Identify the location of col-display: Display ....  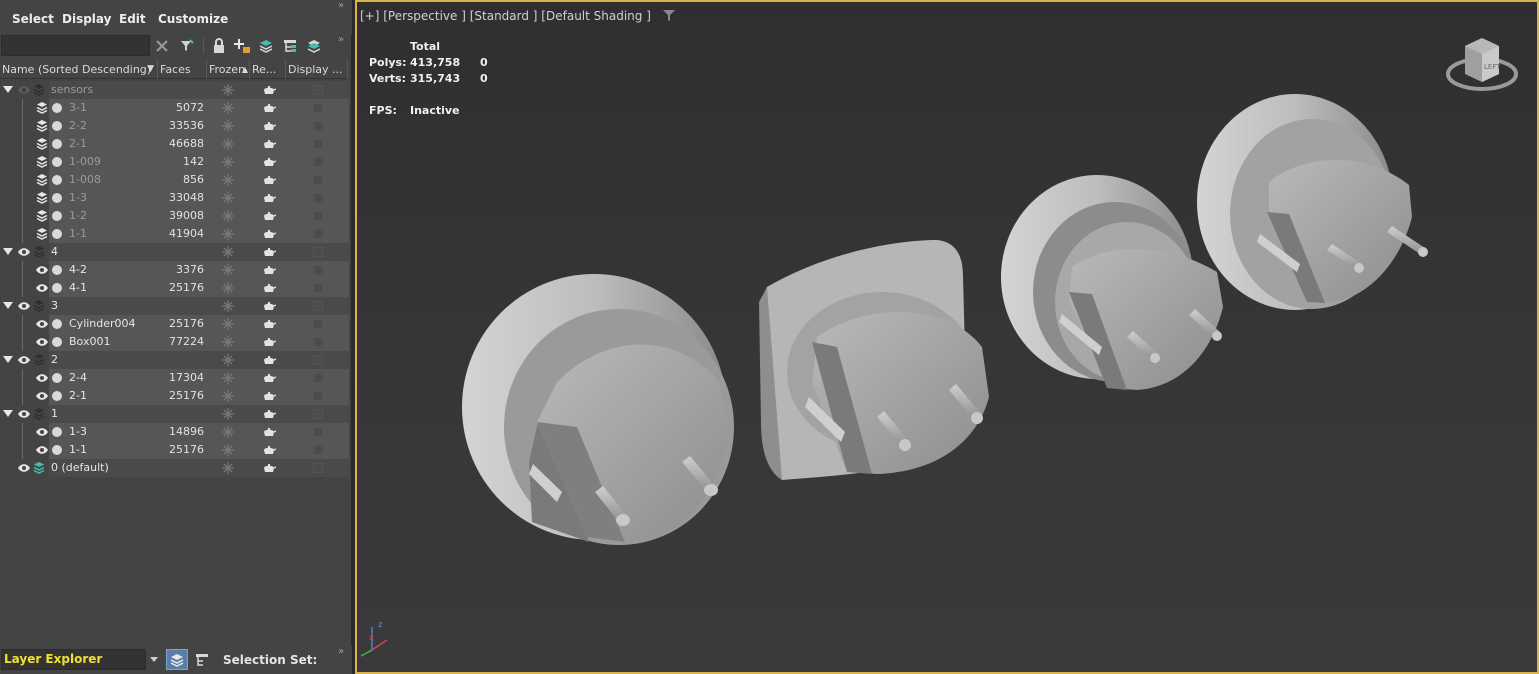
(317, 69).